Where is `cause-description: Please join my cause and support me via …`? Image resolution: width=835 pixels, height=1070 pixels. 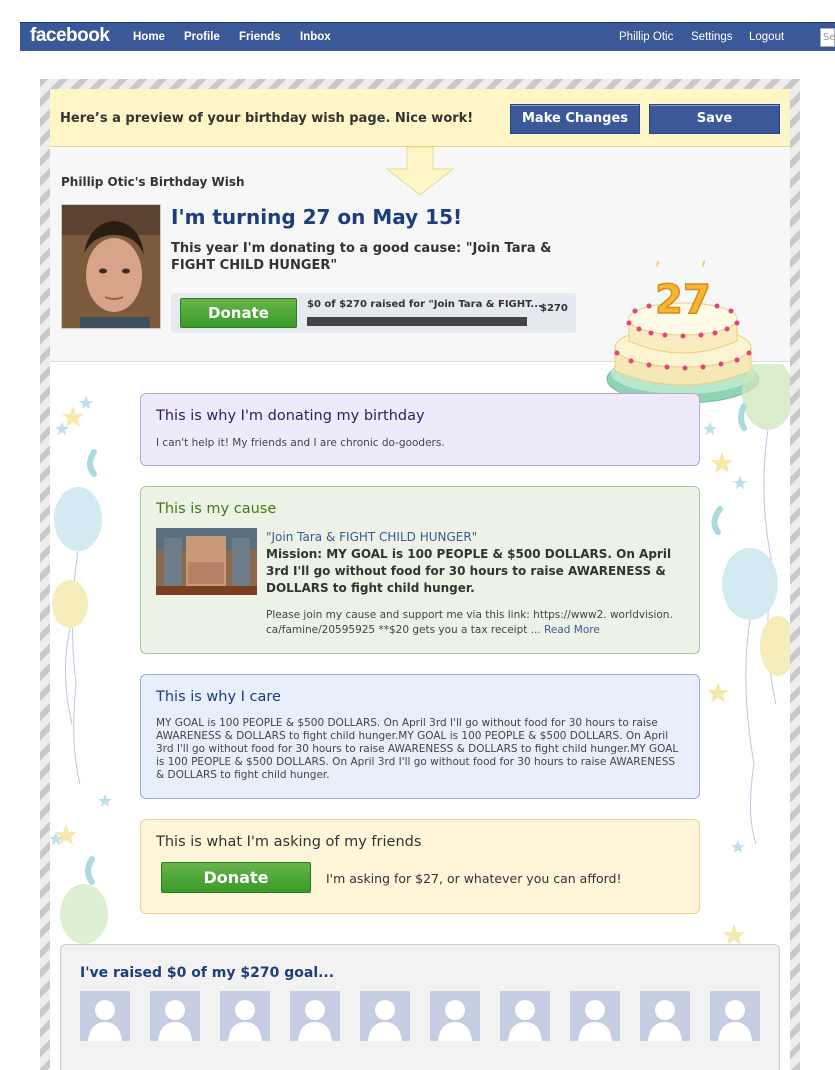 cause-description: Please join my cause and support me via … is located at coordinates (476, 623).